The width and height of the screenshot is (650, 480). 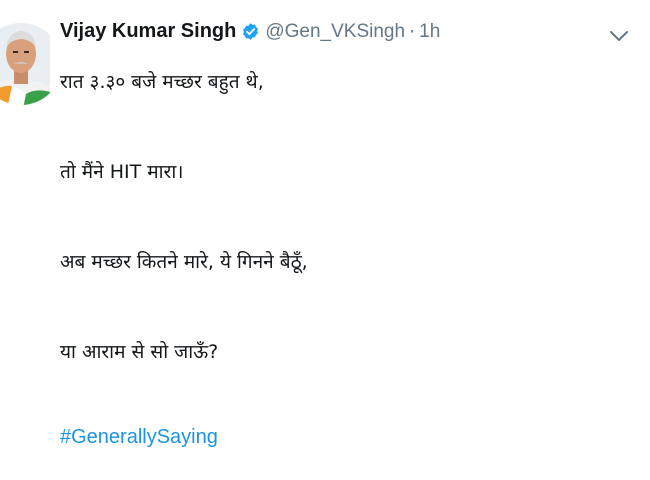 I want to click on verified-badge-icon, so click(x=250, y=31).